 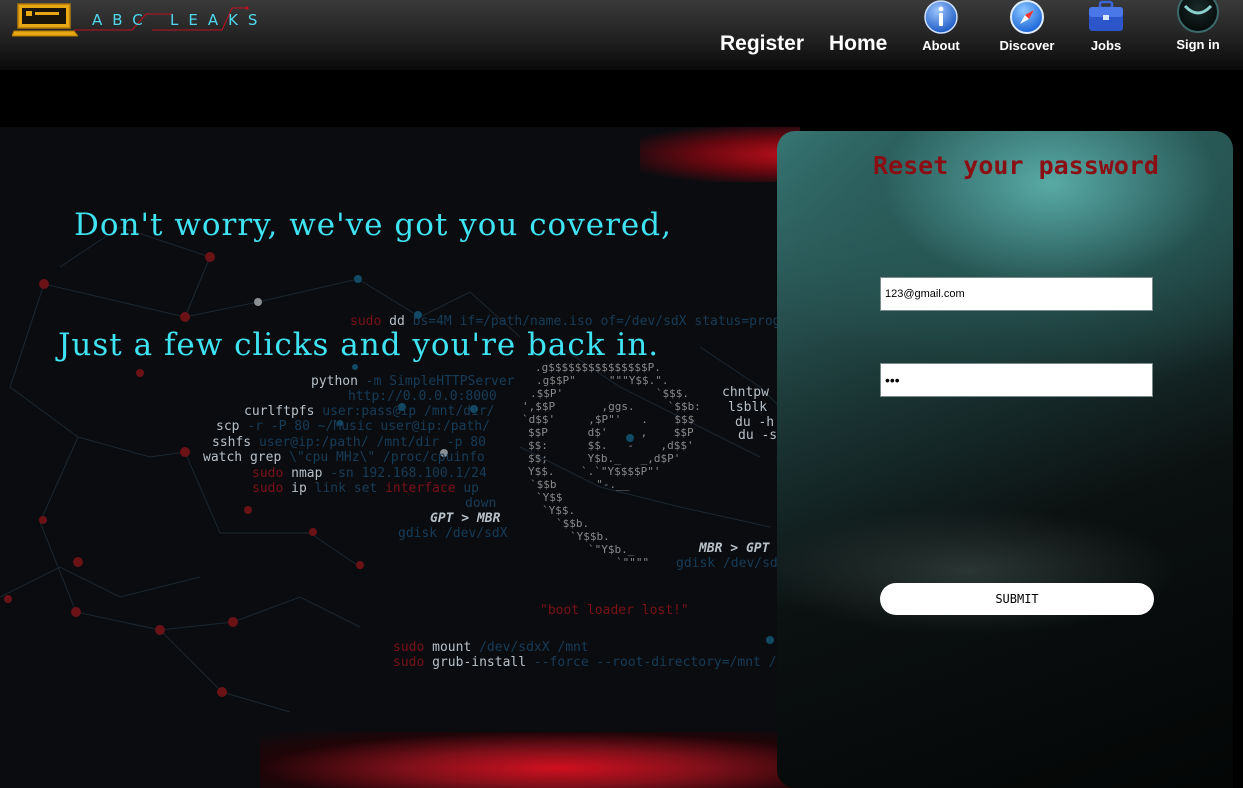 I want to click on laptop-icon, so click(x=45, y=20).